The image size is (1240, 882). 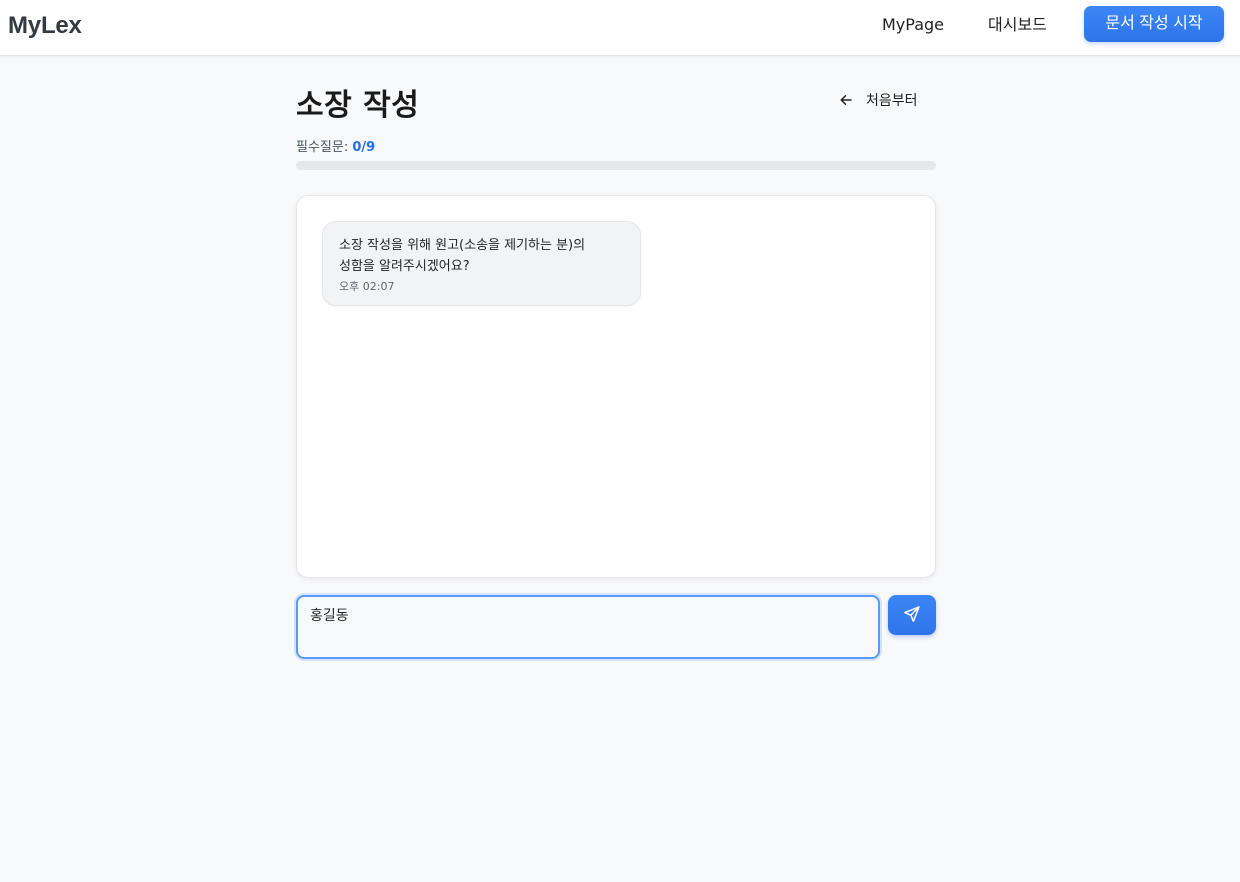 I want to click on send-button, so click(x=912, y=615).